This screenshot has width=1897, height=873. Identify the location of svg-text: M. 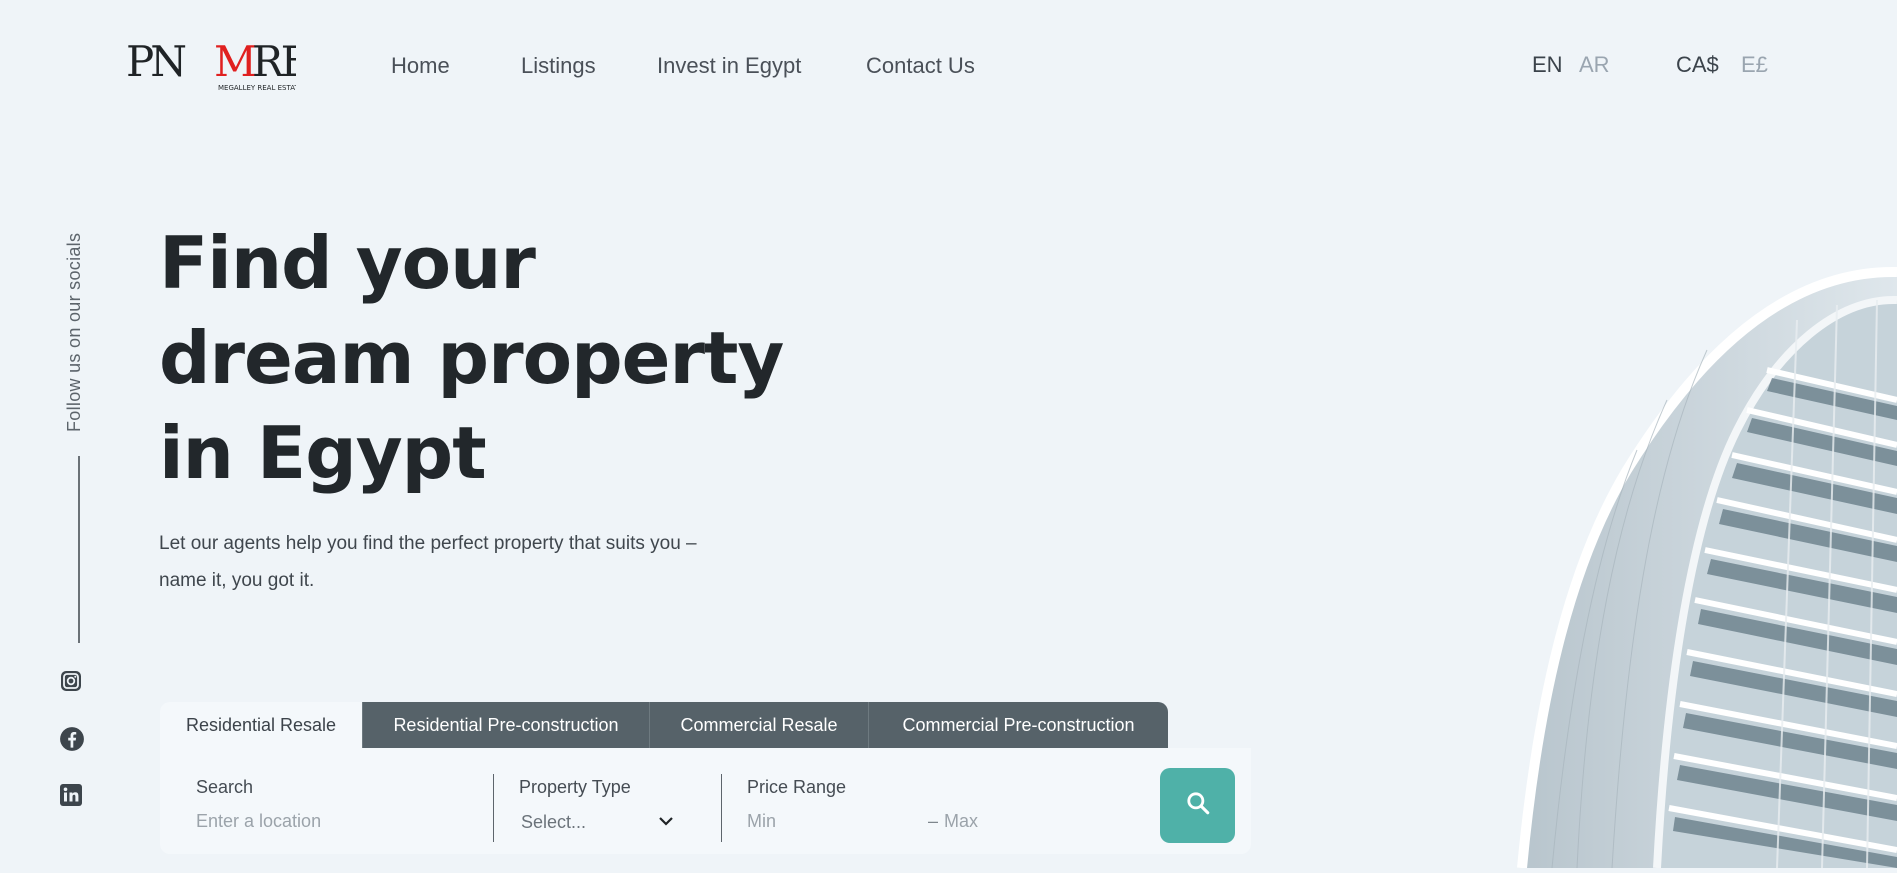
(234, 62).